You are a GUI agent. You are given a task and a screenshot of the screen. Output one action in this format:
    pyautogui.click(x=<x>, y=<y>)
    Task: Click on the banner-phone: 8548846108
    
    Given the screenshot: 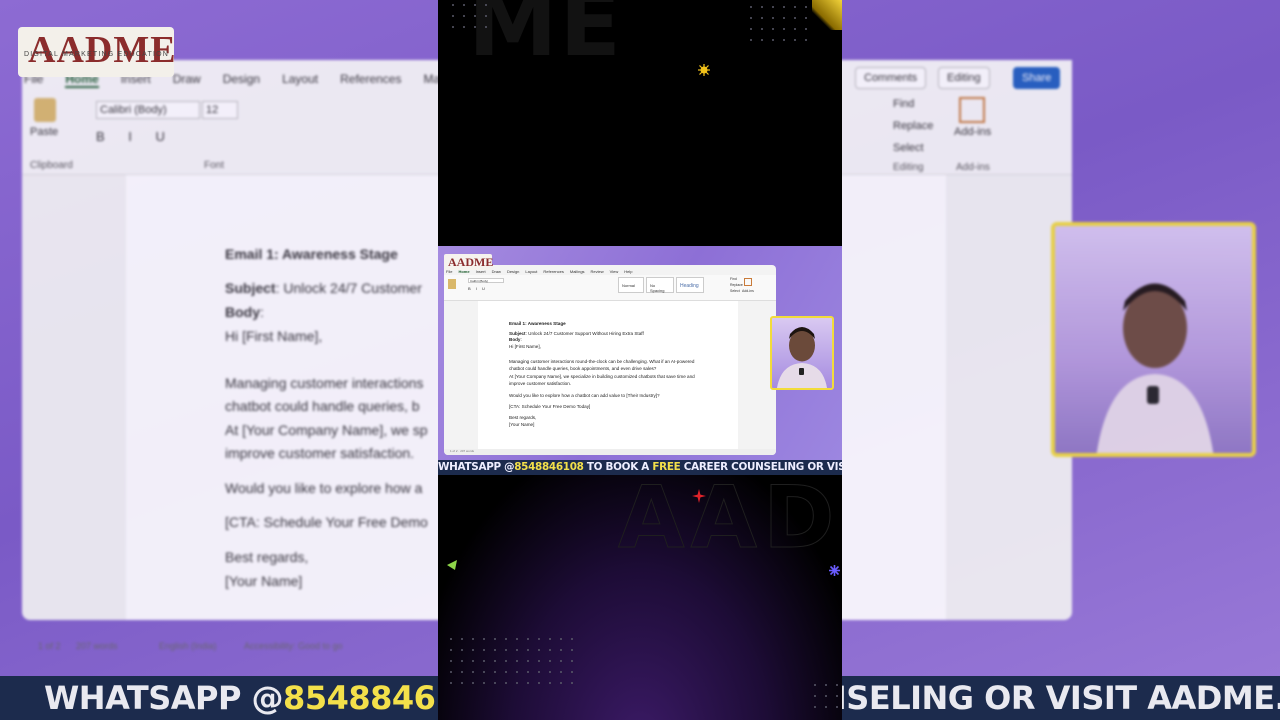 What is the action you would take?
    pyautogui.click(x=549, y=467)
    